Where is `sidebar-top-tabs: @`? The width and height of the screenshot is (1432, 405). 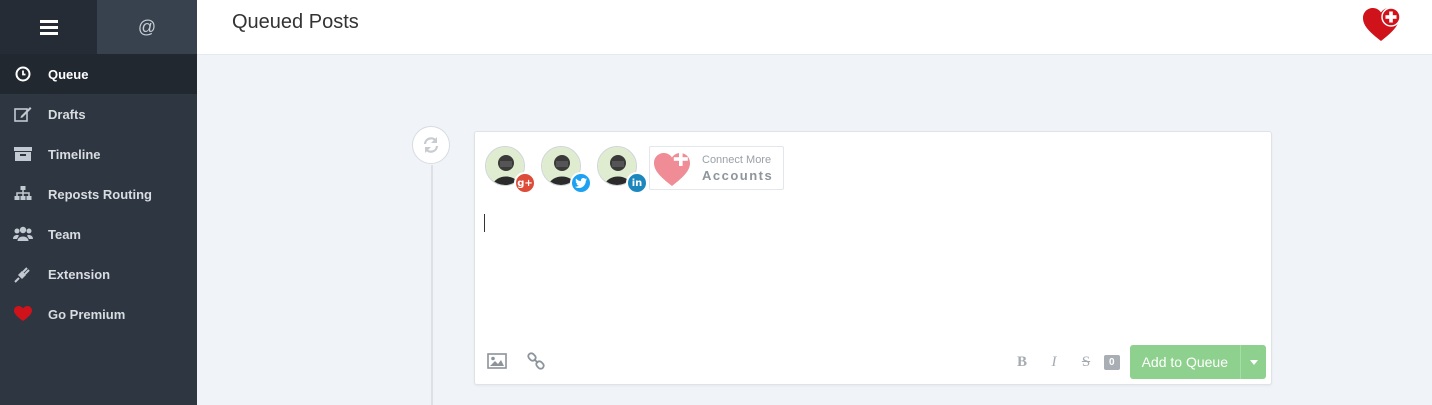
sidebar-top-tabs: @ is located at coordinates (98, 27).